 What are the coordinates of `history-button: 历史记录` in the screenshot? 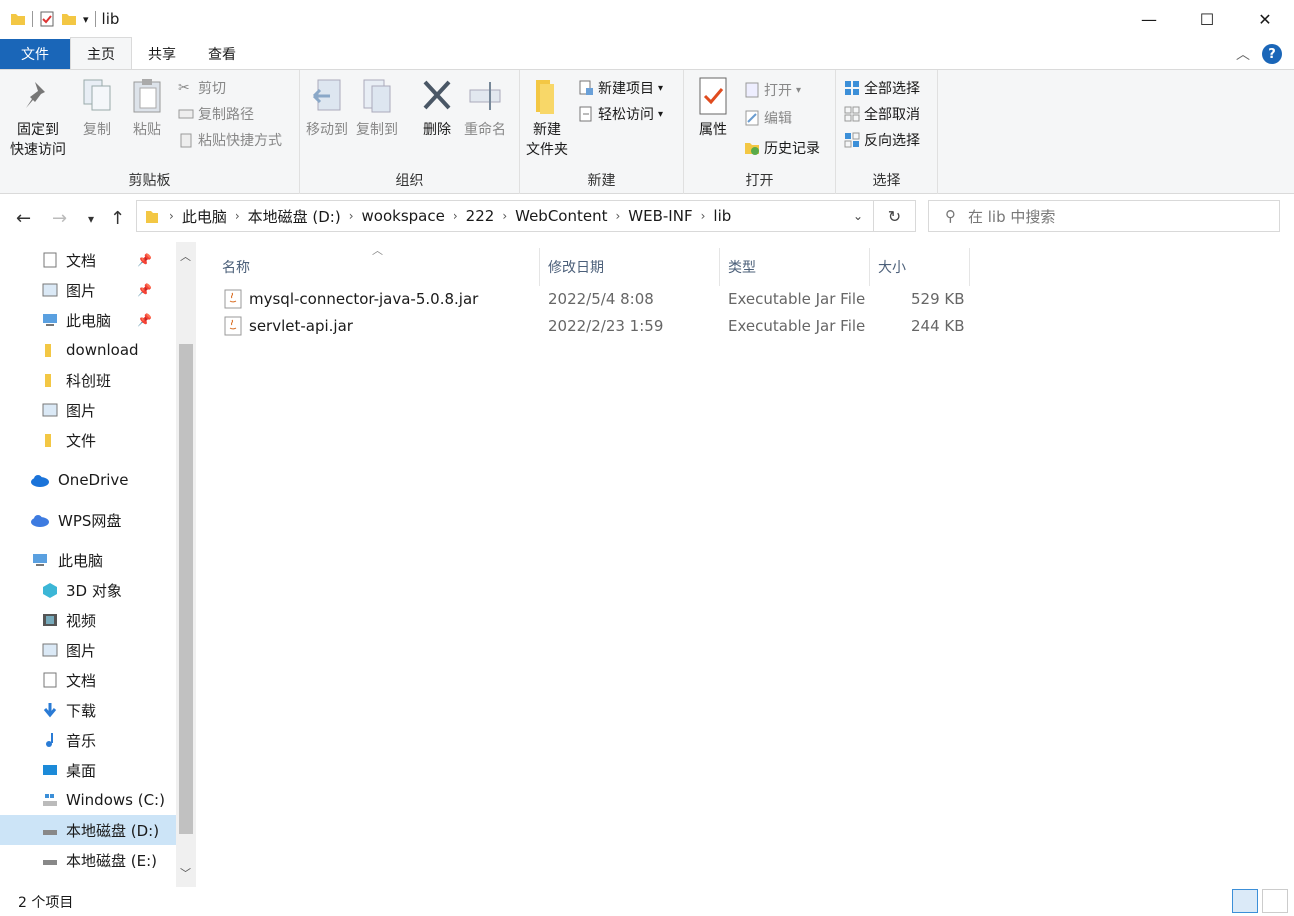 It's located at (782, 148).